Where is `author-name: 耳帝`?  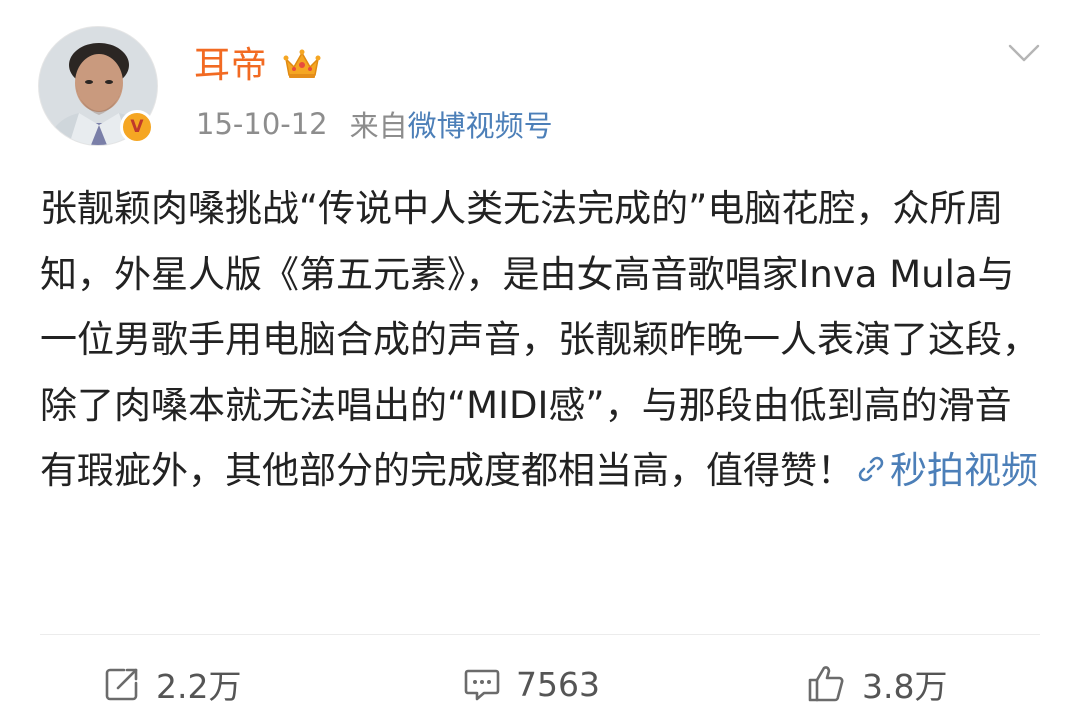 author-name: 耳帝 is located at coordinates (231, 66).